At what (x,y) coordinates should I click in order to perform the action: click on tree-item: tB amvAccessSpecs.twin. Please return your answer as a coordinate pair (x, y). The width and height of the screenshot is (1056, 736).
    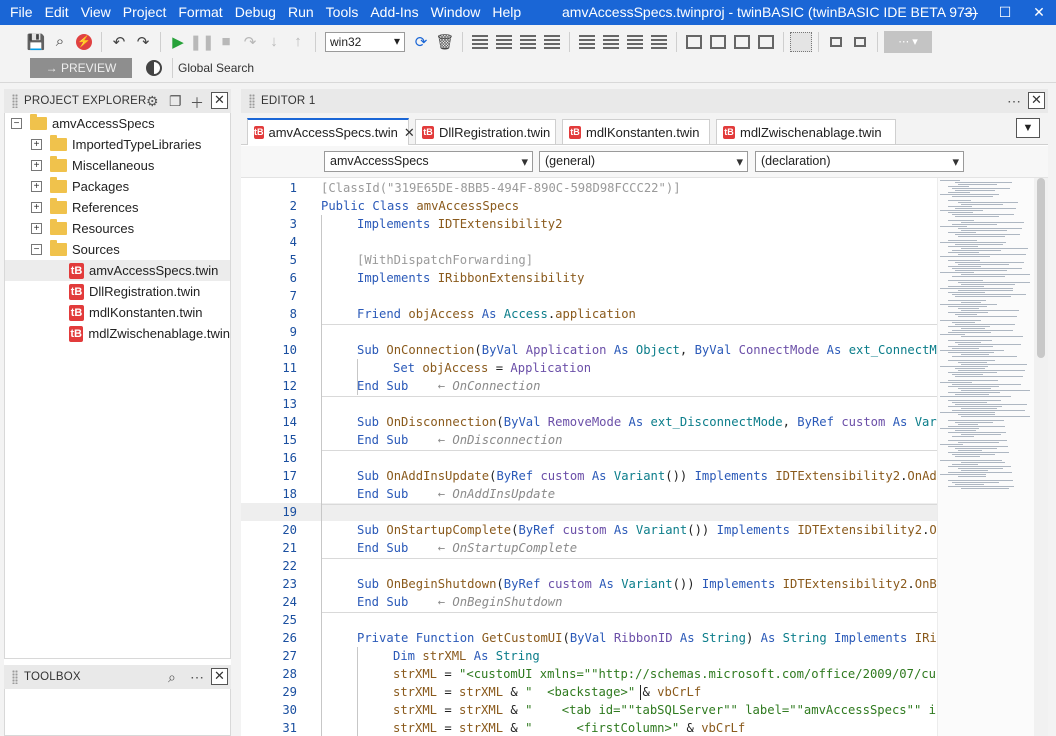
    Looking at the image, I should click on (117, 270).